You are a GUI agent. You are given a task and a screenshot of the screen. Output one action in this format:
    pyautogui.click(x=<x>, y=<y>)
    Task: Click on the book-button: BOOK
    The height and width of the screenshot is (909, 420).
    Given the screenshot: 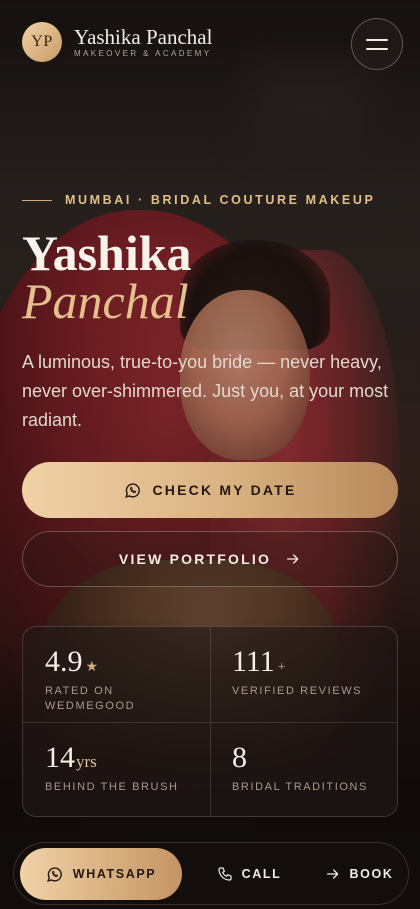 What is the action you would take?
    pyautogui.click(x=359, y=874)
    